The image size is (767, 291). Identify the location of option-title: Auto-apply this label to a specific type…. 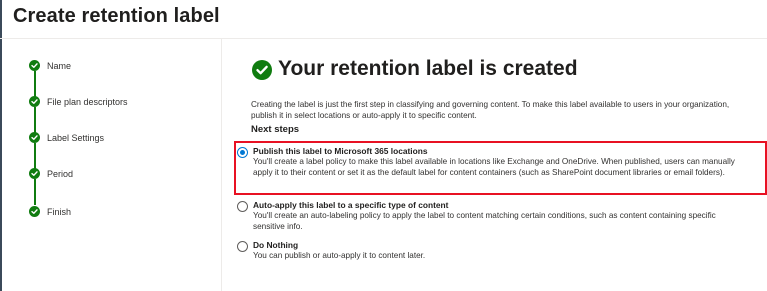
(350, 205).